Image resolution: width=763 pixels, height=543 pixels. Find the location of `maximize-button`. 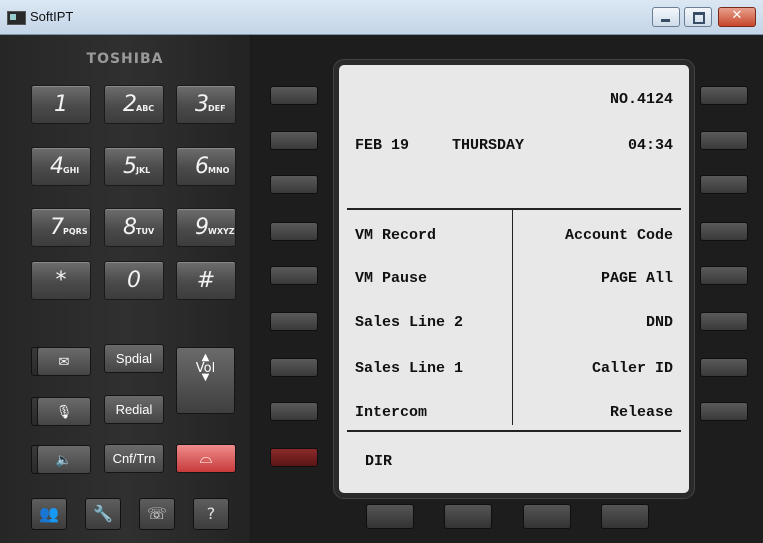

maximize-button is located at coordinates (698, 17).